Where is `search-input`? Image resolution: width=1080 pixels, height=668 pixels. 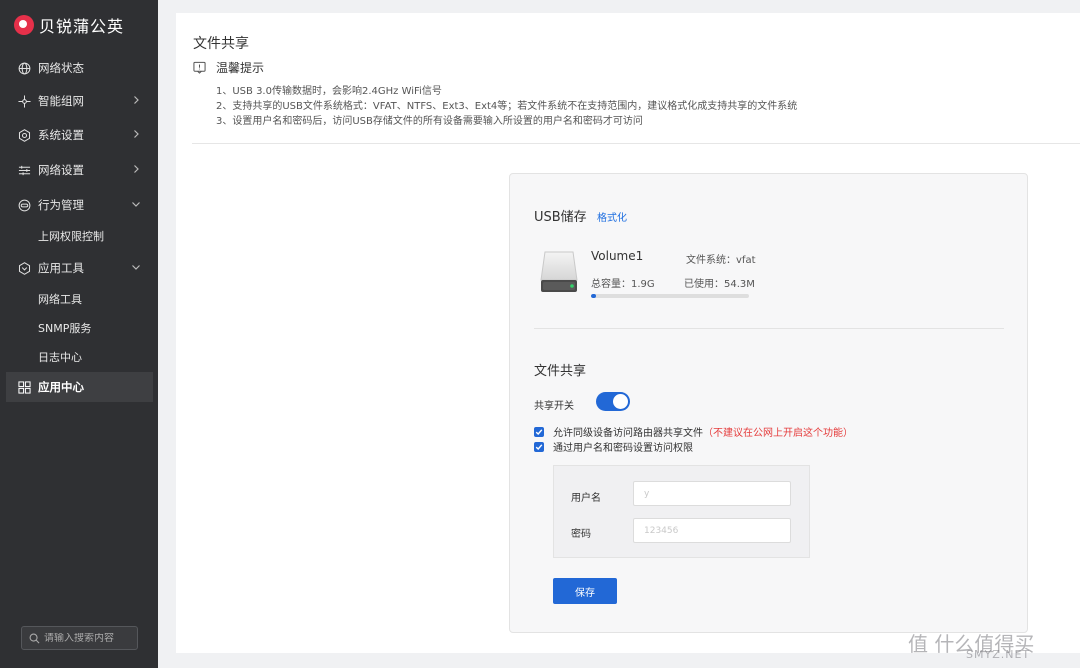 search-input is located at coordinates (86, 638).